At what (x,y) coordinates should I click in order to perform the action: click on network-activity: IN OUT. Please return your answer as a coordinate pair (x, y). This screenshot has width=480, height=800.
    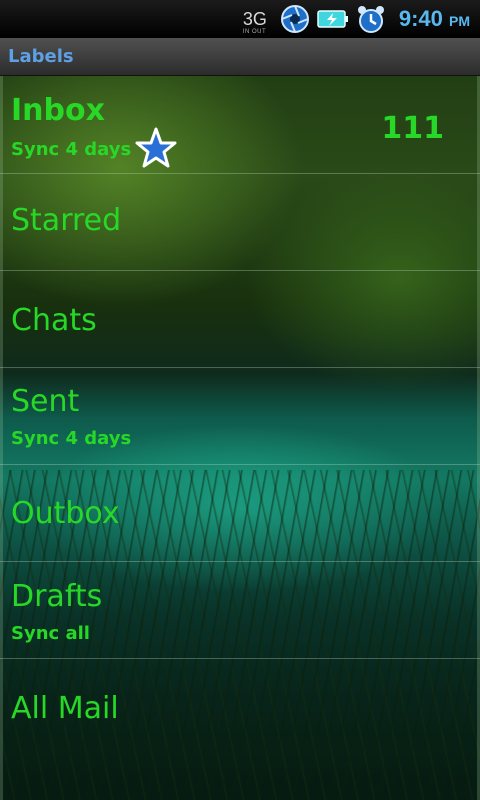
    Looking at the image, I should click on (254, 32).